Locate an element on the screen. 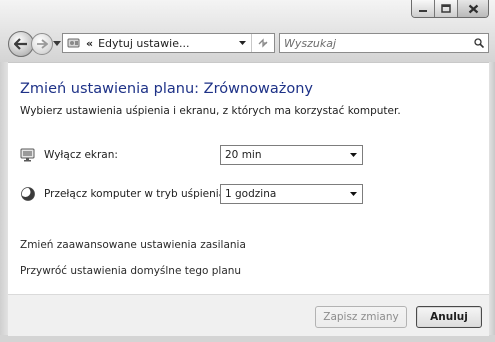  sleep-value: 1 godzina is located at coordinates (251, 194).